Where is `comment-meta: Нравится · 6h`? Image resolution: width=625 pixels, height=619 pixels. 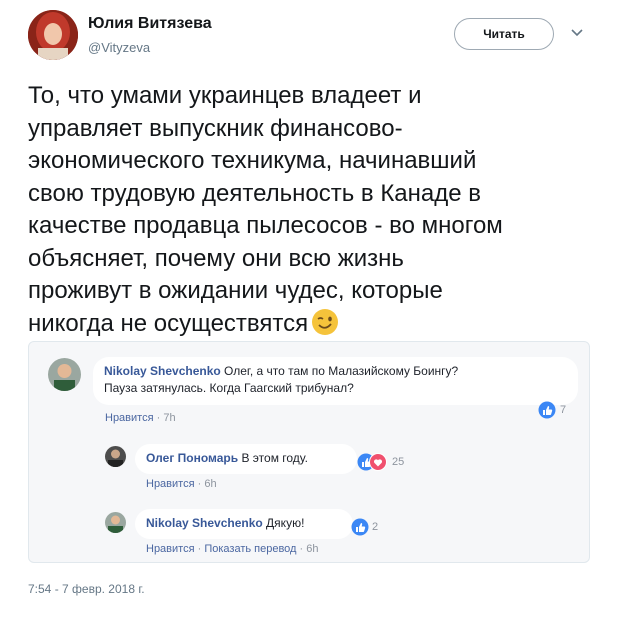
comment-meta: Нравится · 6h is located at coordinates (181, 484).